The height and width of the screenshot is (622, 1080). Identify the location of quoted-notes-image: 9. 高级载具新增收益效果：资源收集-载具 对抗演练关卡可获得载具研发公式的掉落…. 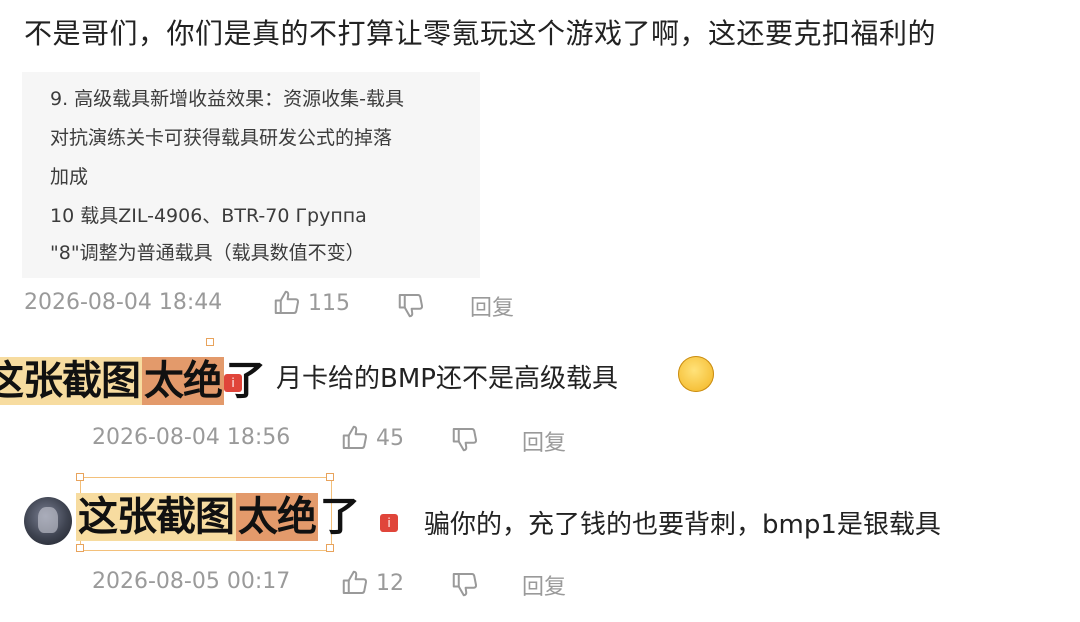
(251, 175).